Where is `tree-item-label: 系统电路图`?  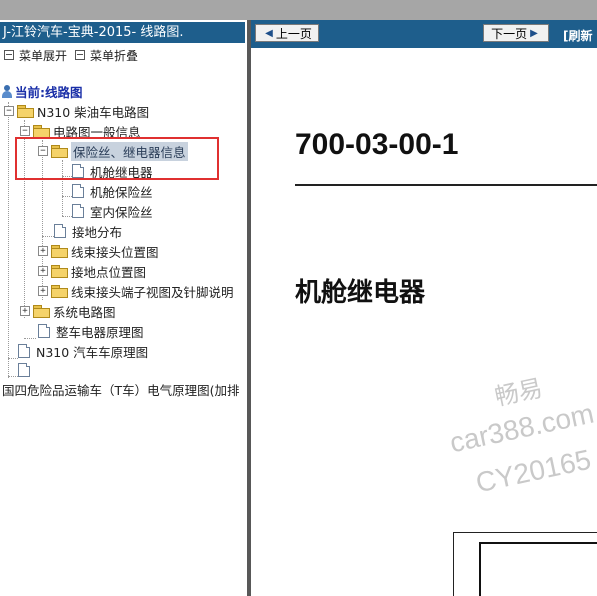 tree-item-label: 系统电路图 is located at coordinates (84, 312).